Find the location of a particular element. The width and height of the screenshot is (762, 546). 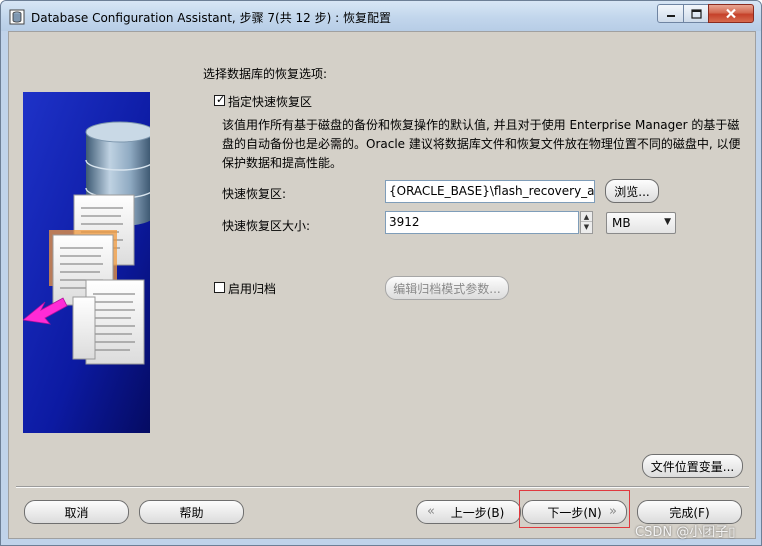

flash-size-input: 3912 is located at coordinates (482, 222).